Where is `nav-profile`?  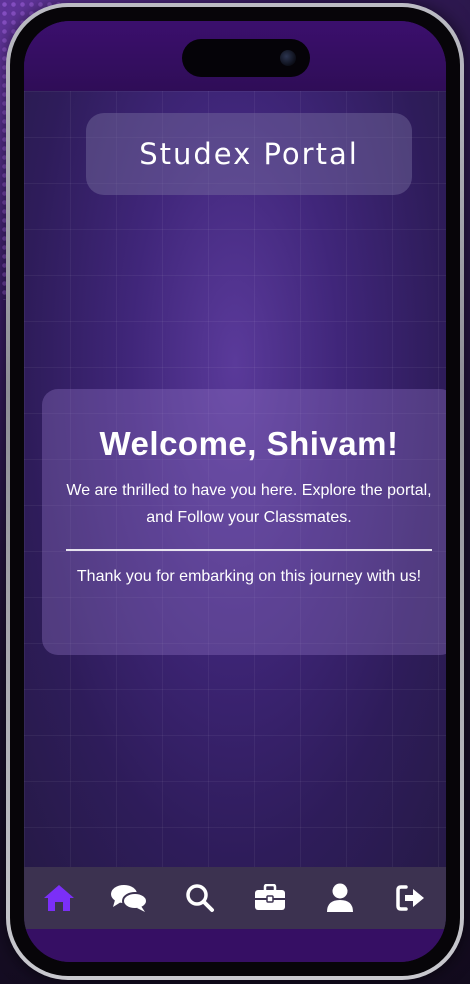 nav-profile is located at coordinates (340, 898).